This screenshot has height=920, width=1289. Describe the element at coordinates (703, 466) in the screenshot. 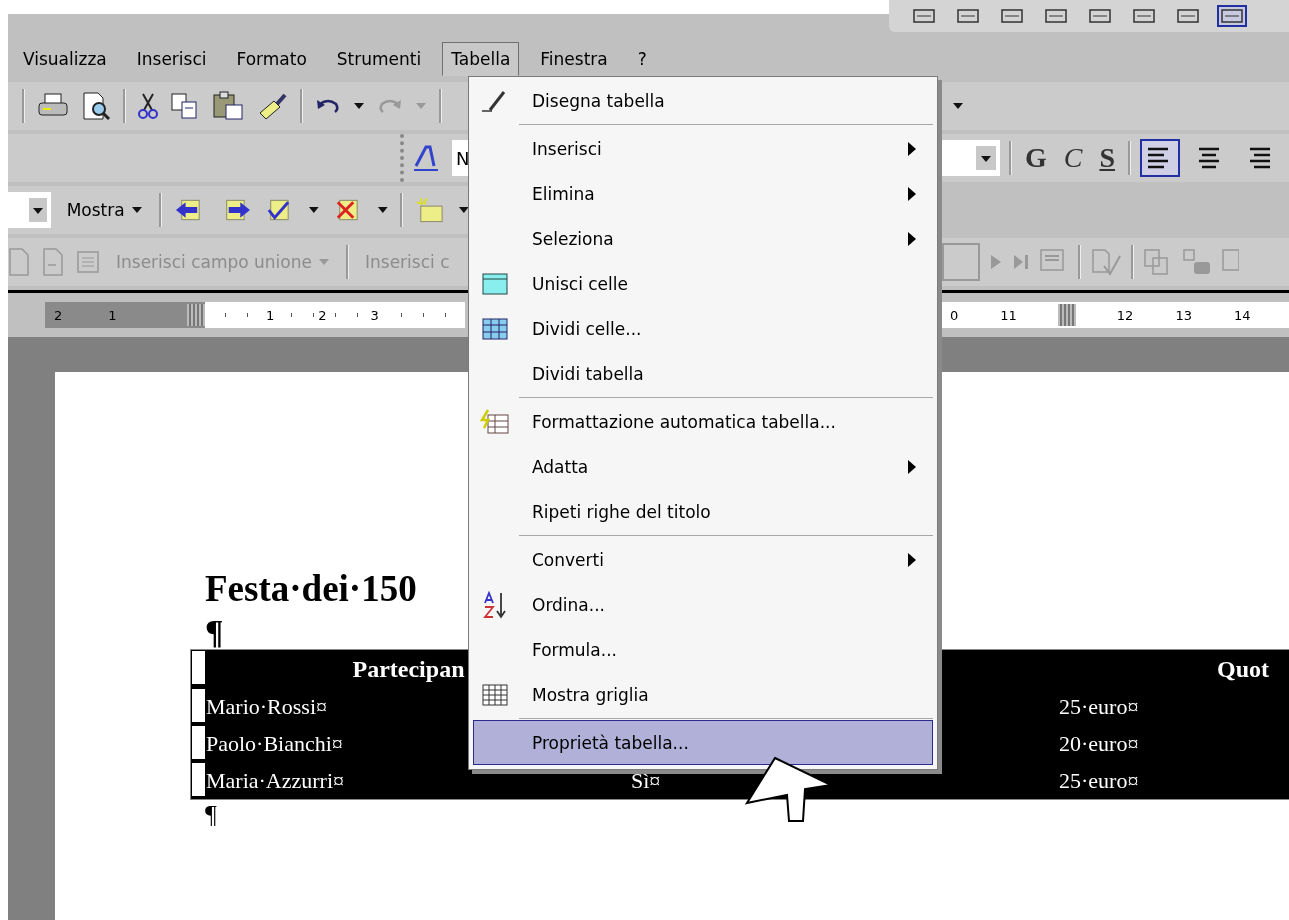

I see `menu-item: Adatta` at that location.